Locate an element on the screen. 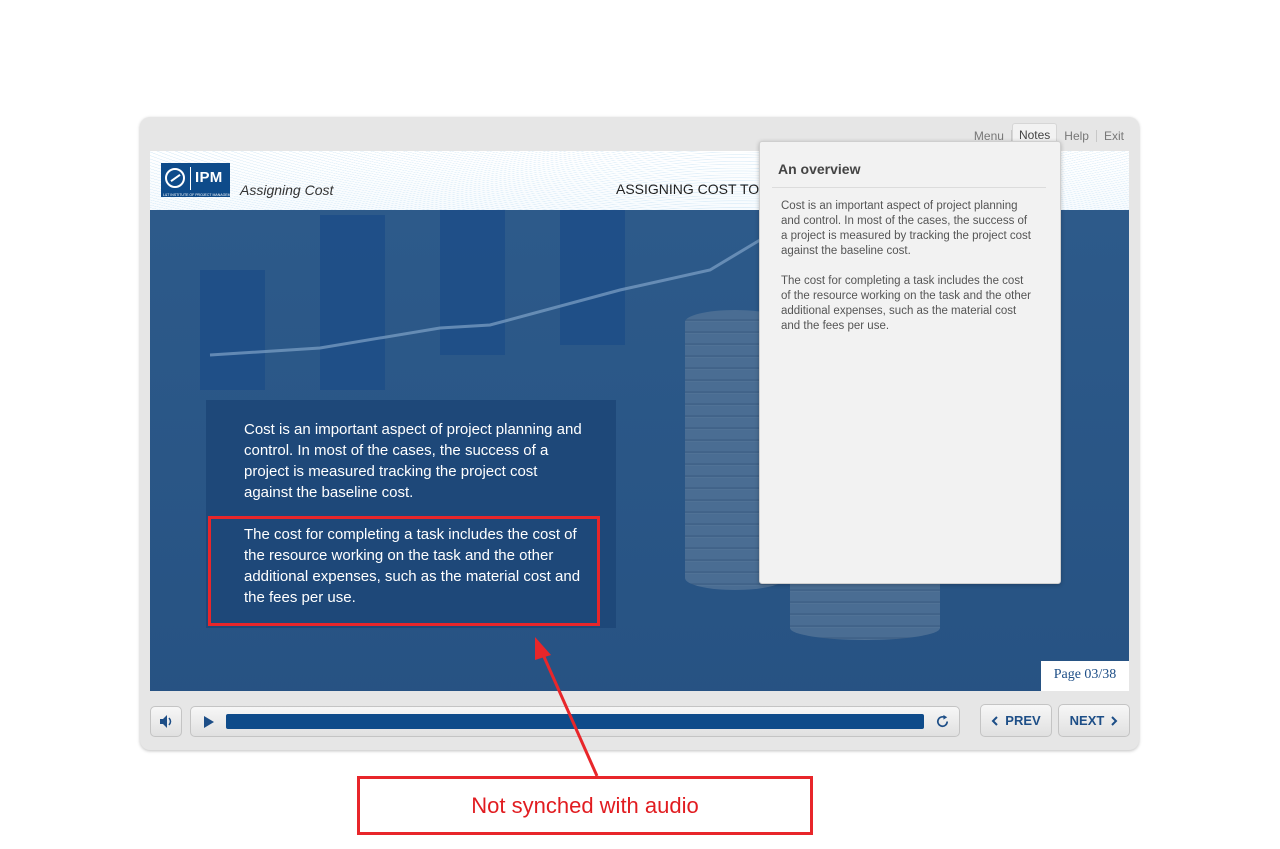 The height and width of the screenshot is (849, 1280). divider is located at coordinates (909, 187).